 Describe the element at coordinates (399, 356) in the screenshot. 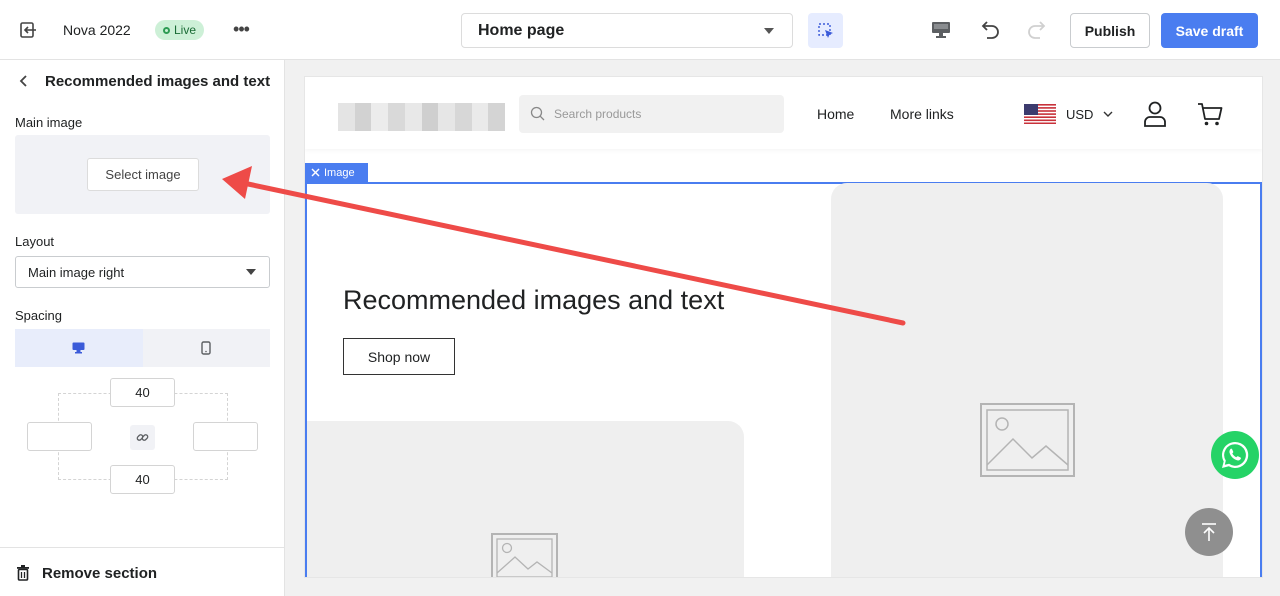

I see `shop-now-button: Shop now` at that location.